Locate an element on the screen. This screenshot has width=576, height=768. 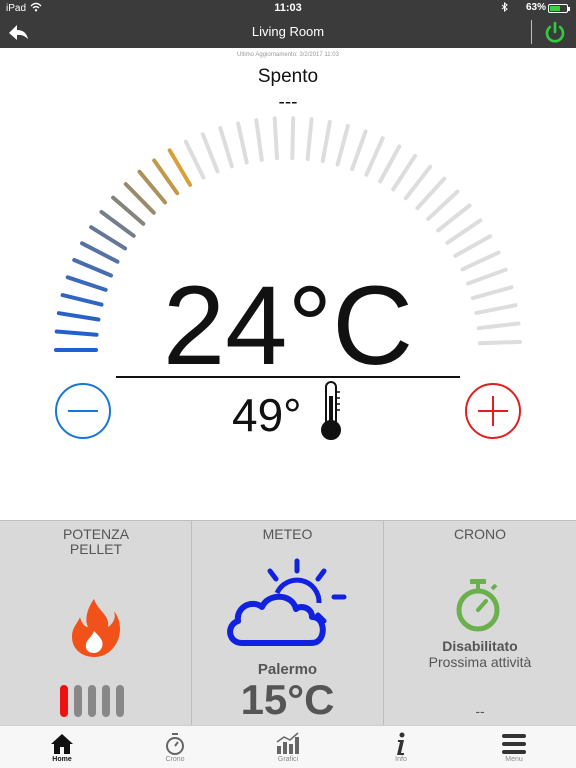
chart-icon is located at coordinates (287, 743).